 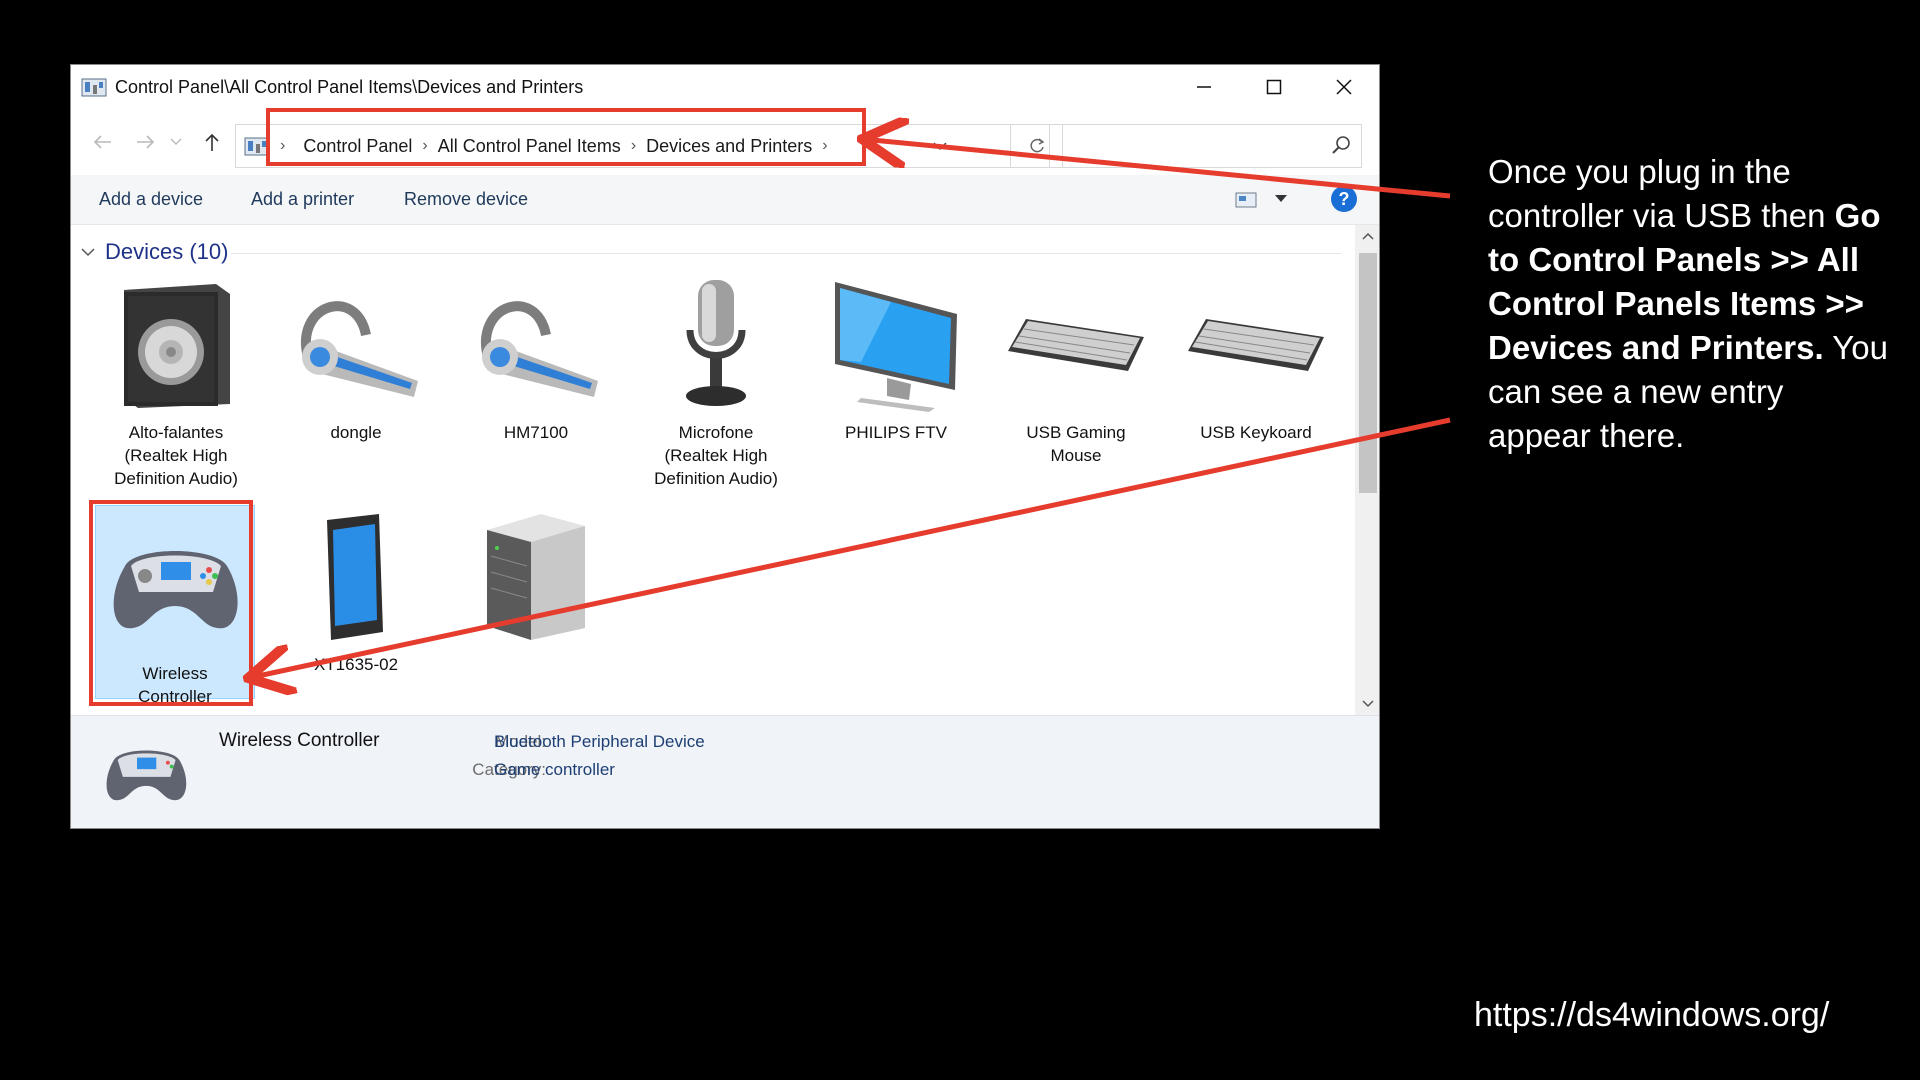 I want to click on gamepad-icon, so click(x=146, y=775).